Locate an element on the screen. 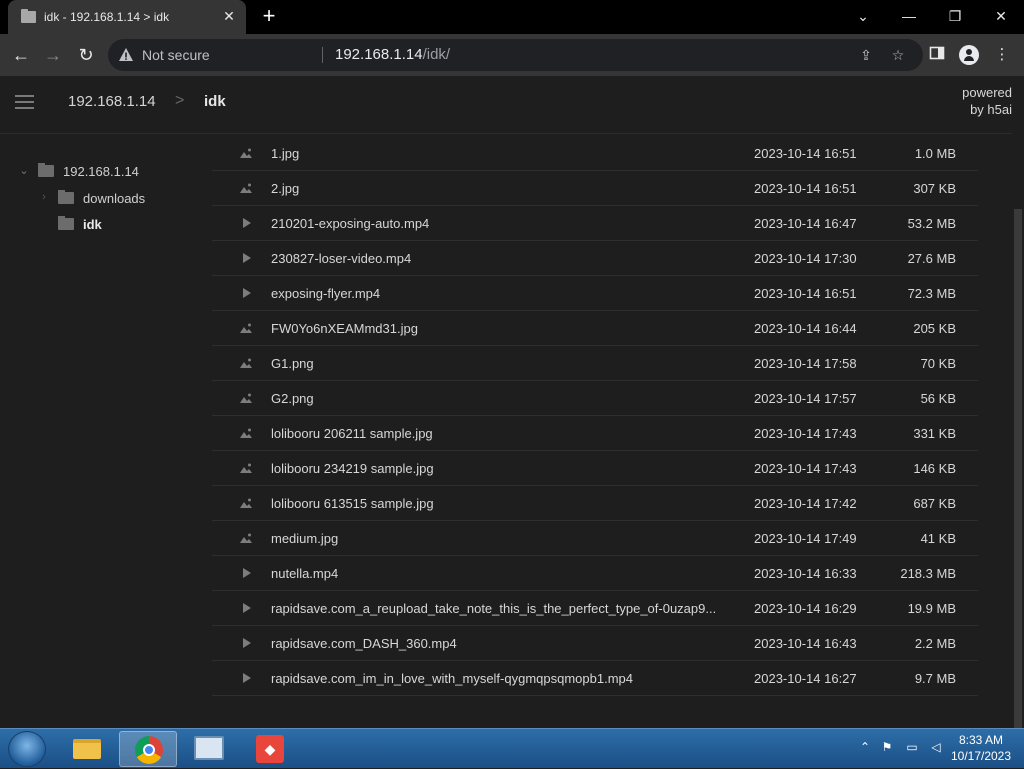 This screenshot has height=769, width=1024. show-hidden-icons-icon: ⌃ is located at coordinates (865, 748).